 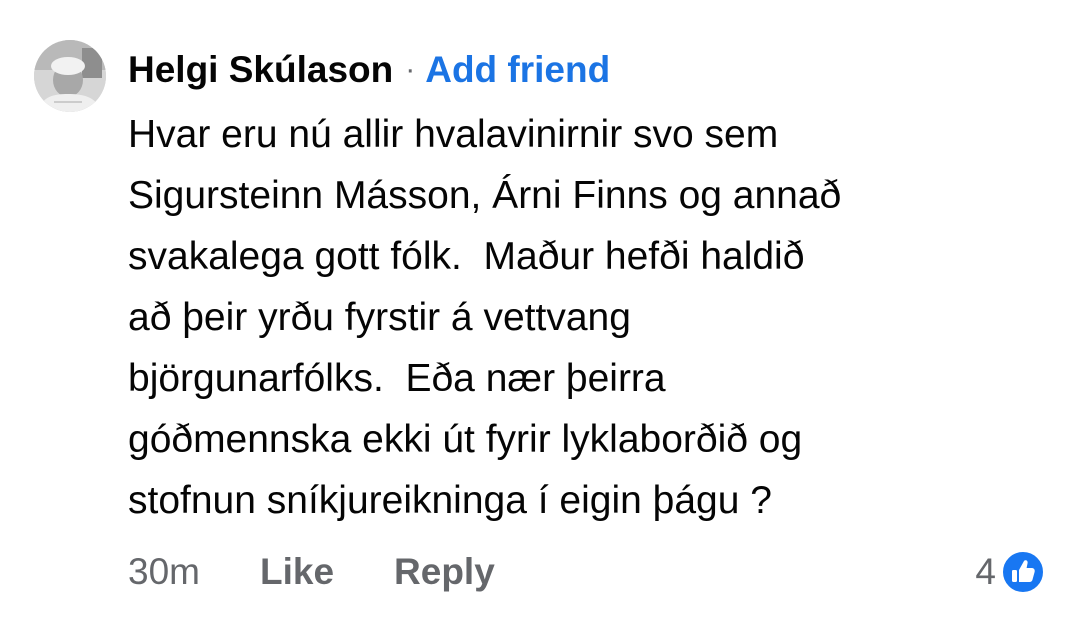 I want to click on timestamp: 30m, so click(x=164, y=572).